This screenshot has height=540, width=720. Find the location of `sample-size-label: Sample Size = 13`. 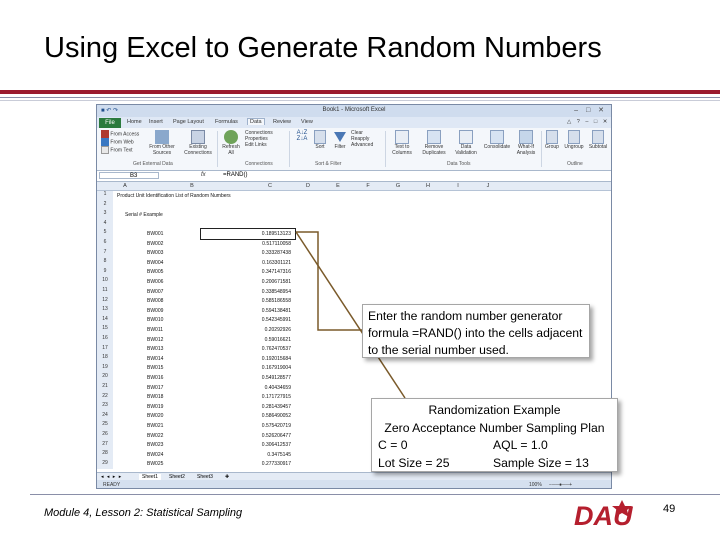

sample-size-label: Sample Size = 13 is located at coordinates (541, 462).